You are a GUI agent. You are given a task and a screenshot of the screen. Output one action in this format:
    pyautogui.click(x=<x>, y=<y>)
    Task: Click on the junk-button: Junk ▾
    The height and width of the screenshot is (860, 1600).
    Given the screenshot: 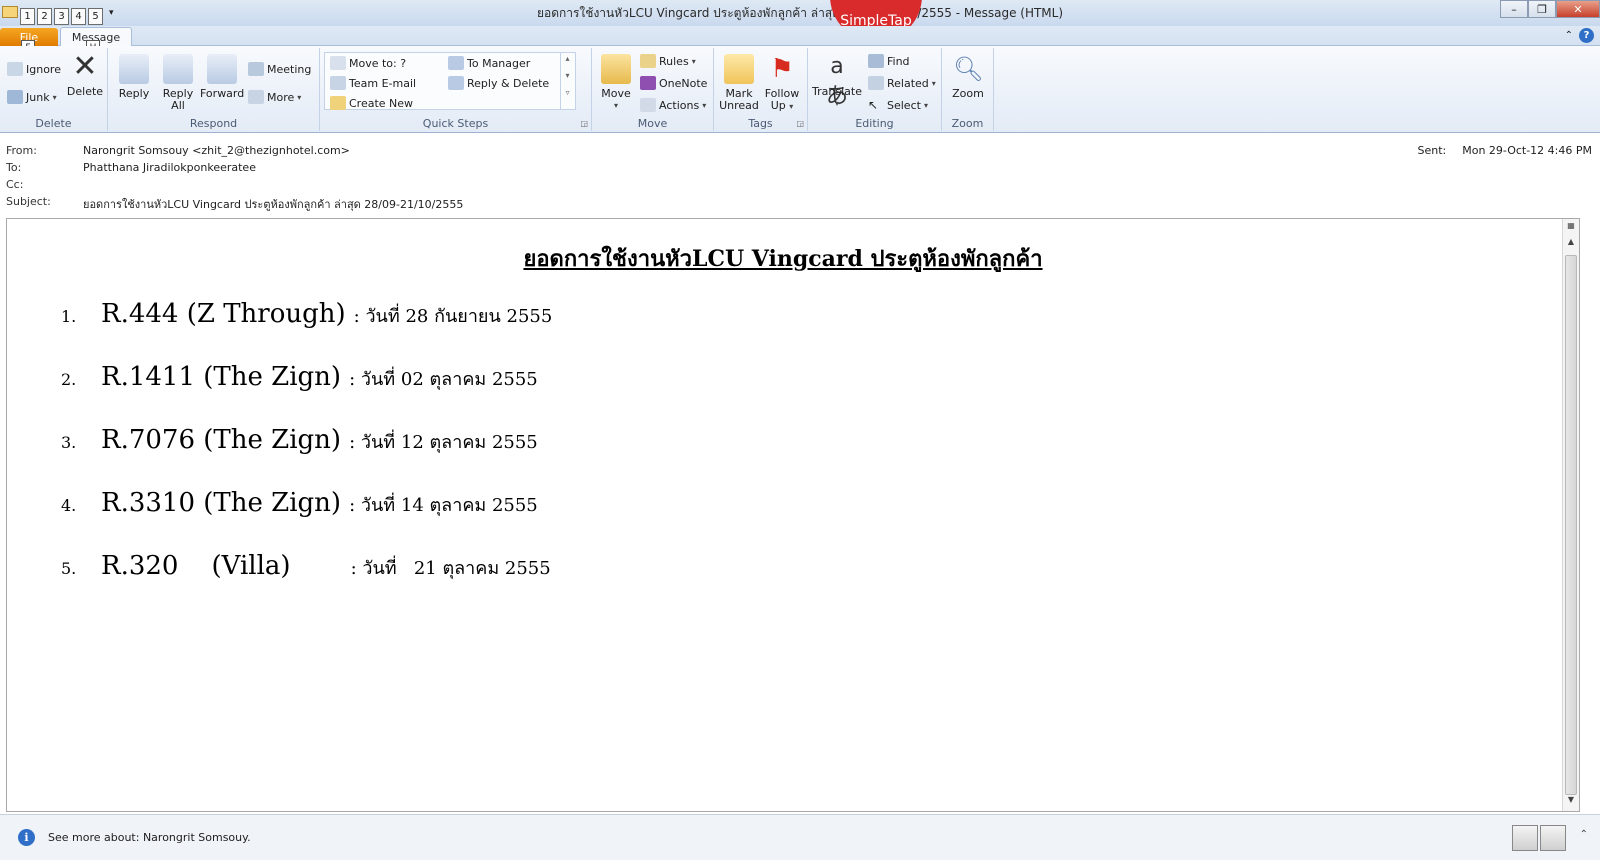 What is the action you would take?
    pyautogui.click(x=32, y=97)
    